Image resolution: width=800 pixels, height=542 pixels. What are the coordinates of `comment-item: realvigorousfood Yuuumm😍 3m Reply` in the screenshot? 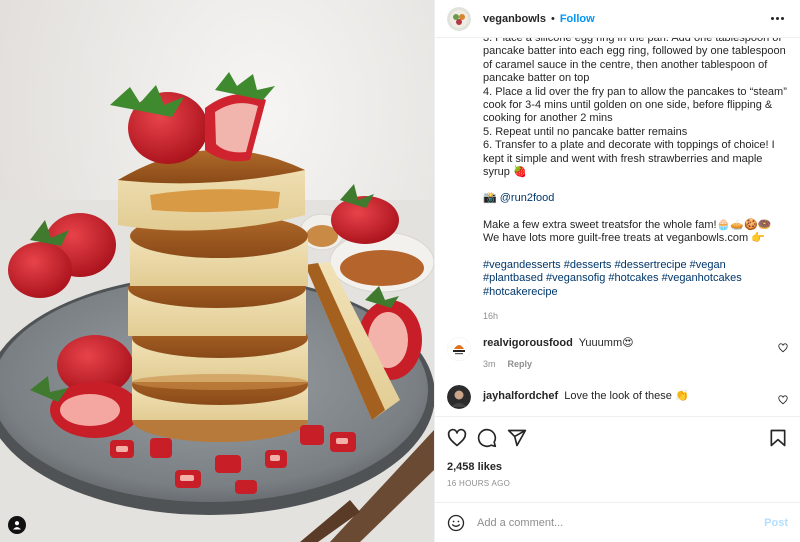 It's located at (617, 353).